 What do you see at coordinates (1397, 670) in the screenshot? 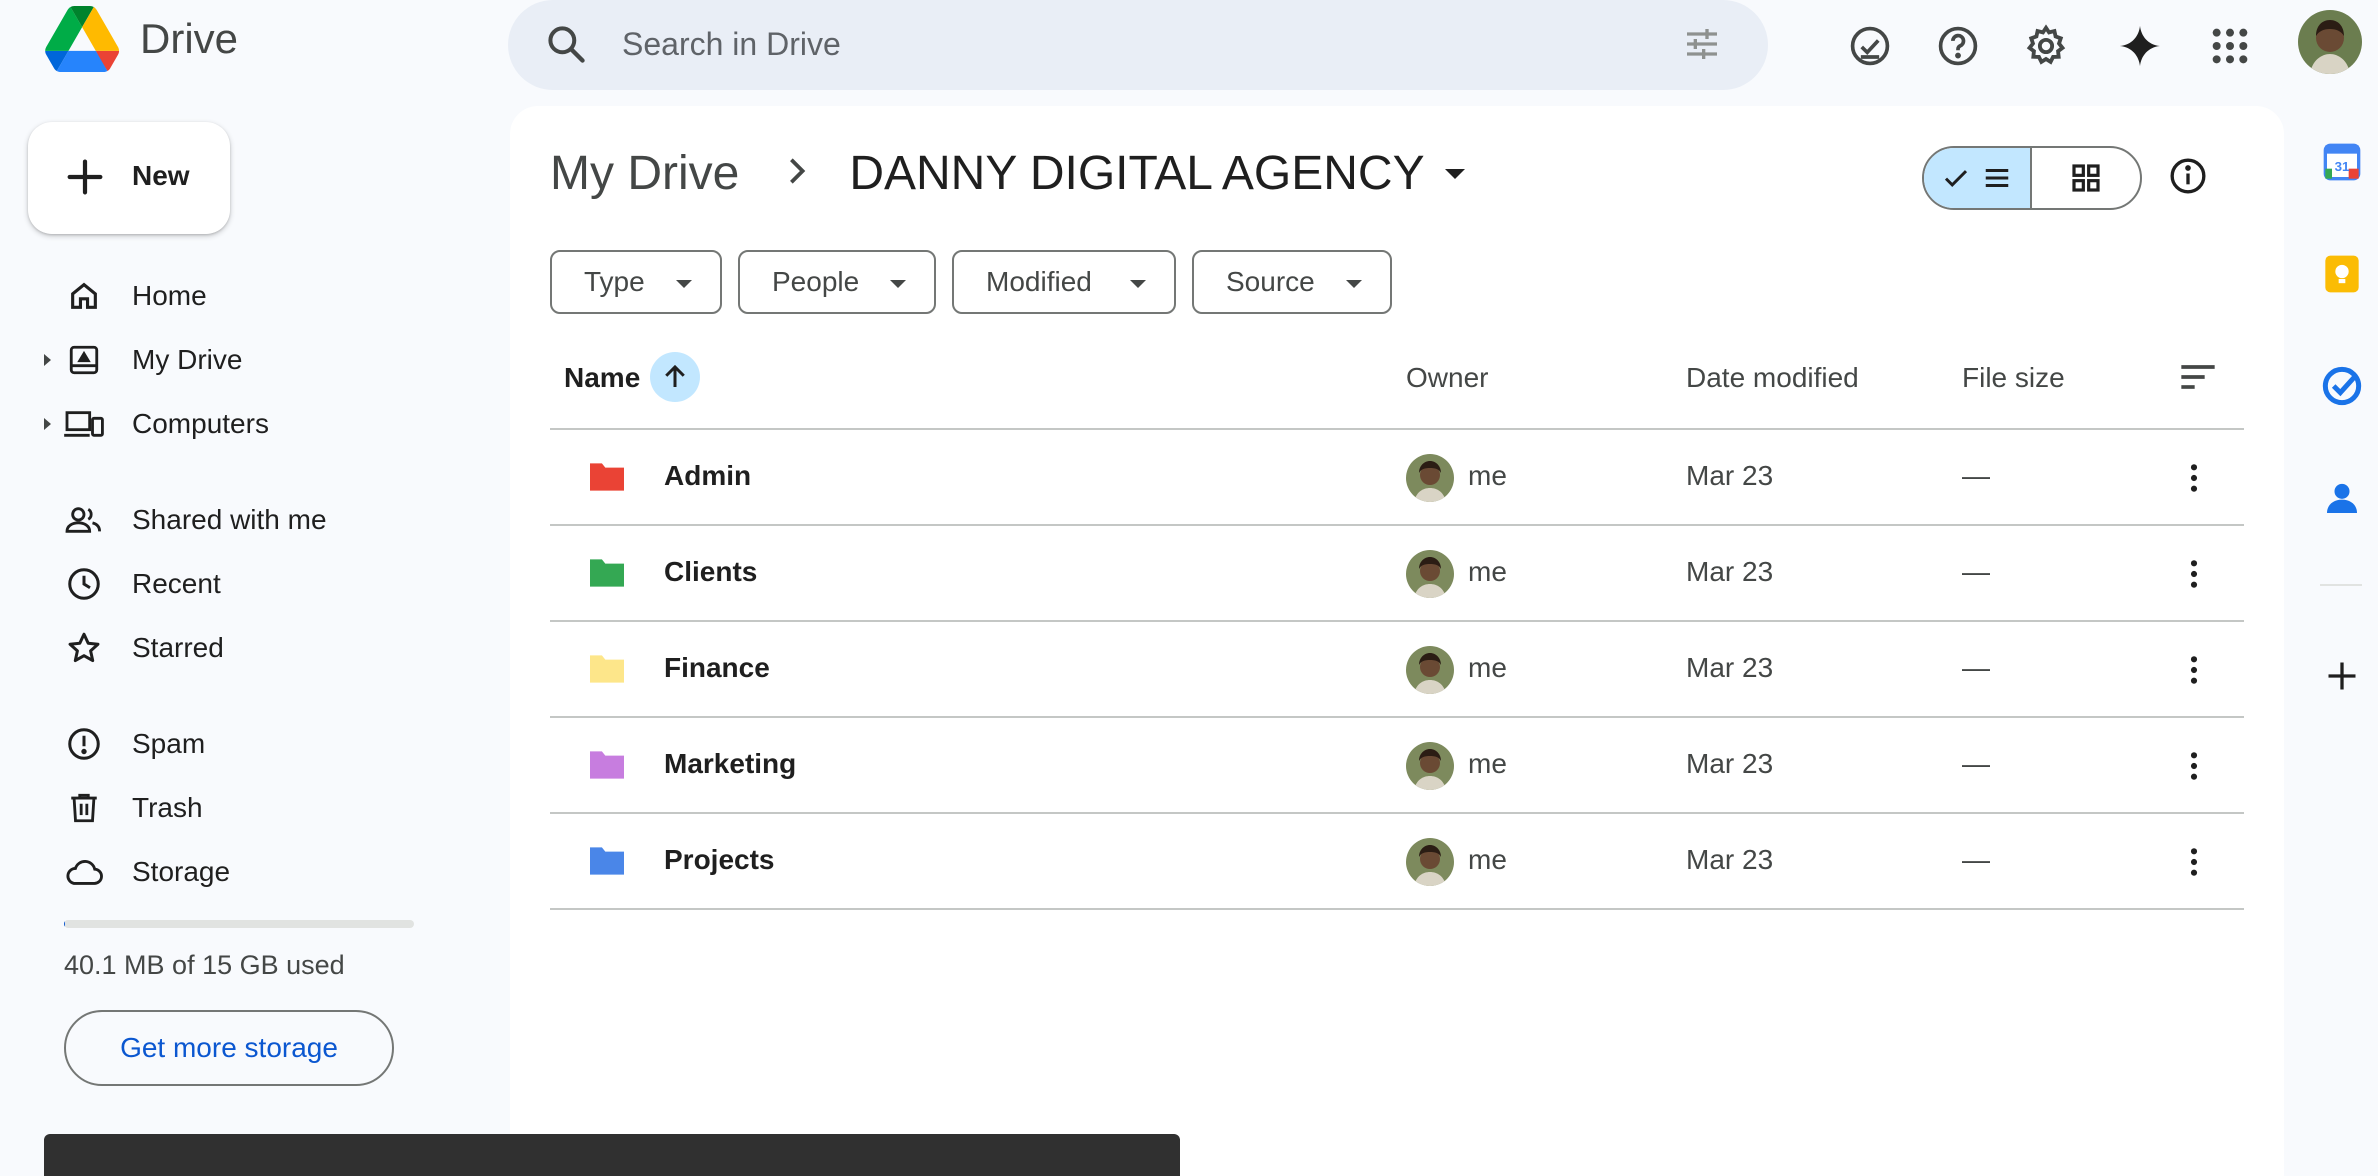
I see `table-row: Finance me Mar 23 —` at bounding box center [1397, 670].